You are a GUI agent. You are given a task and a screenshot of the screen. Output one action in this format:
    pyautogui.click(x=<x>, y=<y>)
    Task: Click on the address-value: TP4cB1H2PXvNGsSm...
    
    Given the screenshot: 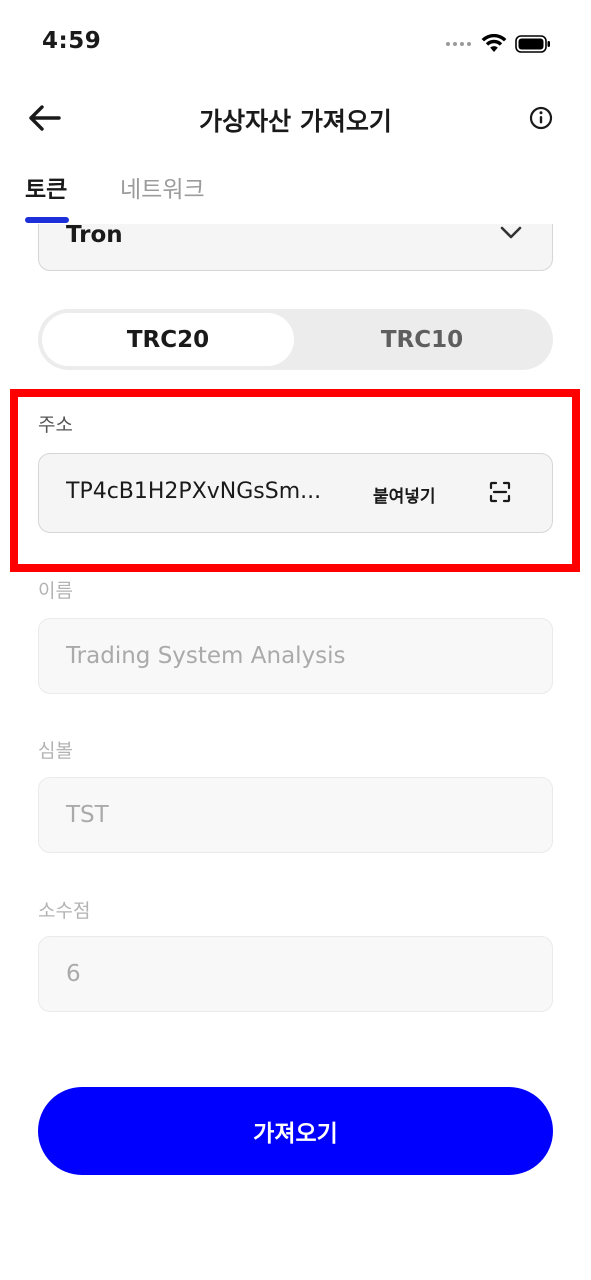 What is the action you would take?
    pyautogui.click(x=194, y=491)
    